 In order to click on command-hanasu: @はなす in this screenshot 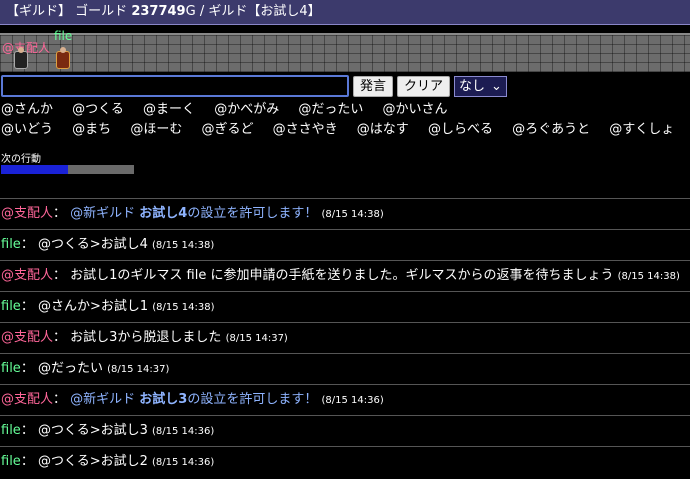, I will do `click(383, 129)`.